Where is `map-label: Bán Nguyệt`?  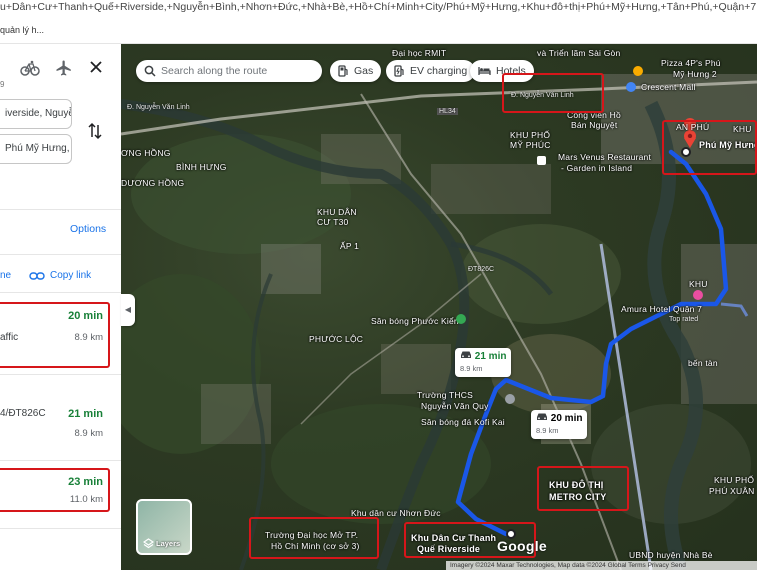
map-label: Bán Nguyệt is located at coordinates (594, 125).